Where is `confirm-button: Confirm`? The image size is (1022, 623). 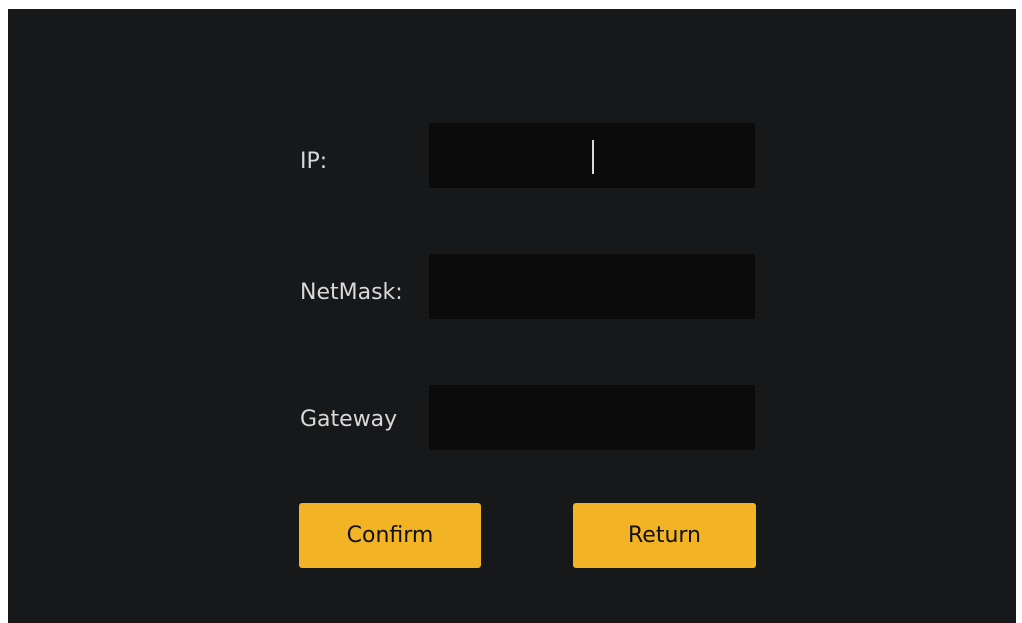
confirm-button: Confirm is located at coordinates (390, 535).